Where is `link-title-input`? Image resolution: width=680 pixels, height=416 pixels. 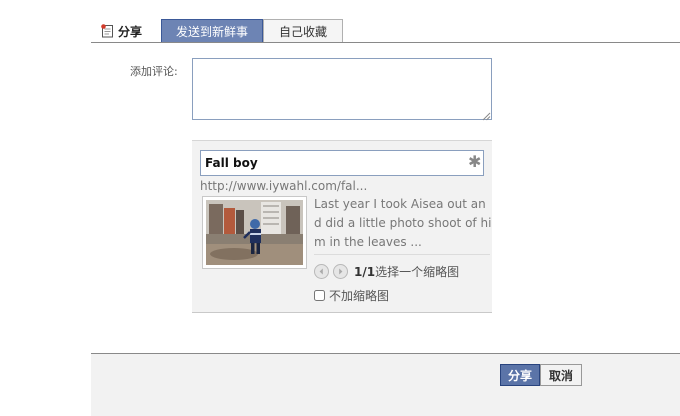 link-title-input is located at coordinates (342, 163).